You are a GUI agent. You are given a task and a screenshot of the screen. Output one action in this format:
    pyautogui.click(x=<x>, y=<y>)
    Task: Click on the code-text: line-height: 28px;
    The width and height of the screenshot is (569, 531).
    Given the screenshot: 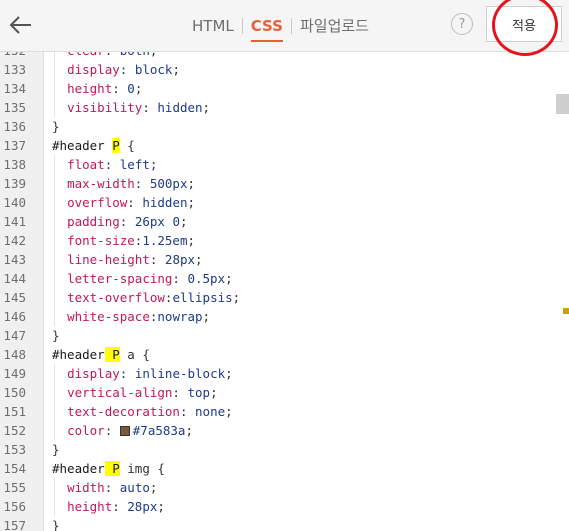 What is the action you would take?
    pyautogui.click(x=127, y=259)
    